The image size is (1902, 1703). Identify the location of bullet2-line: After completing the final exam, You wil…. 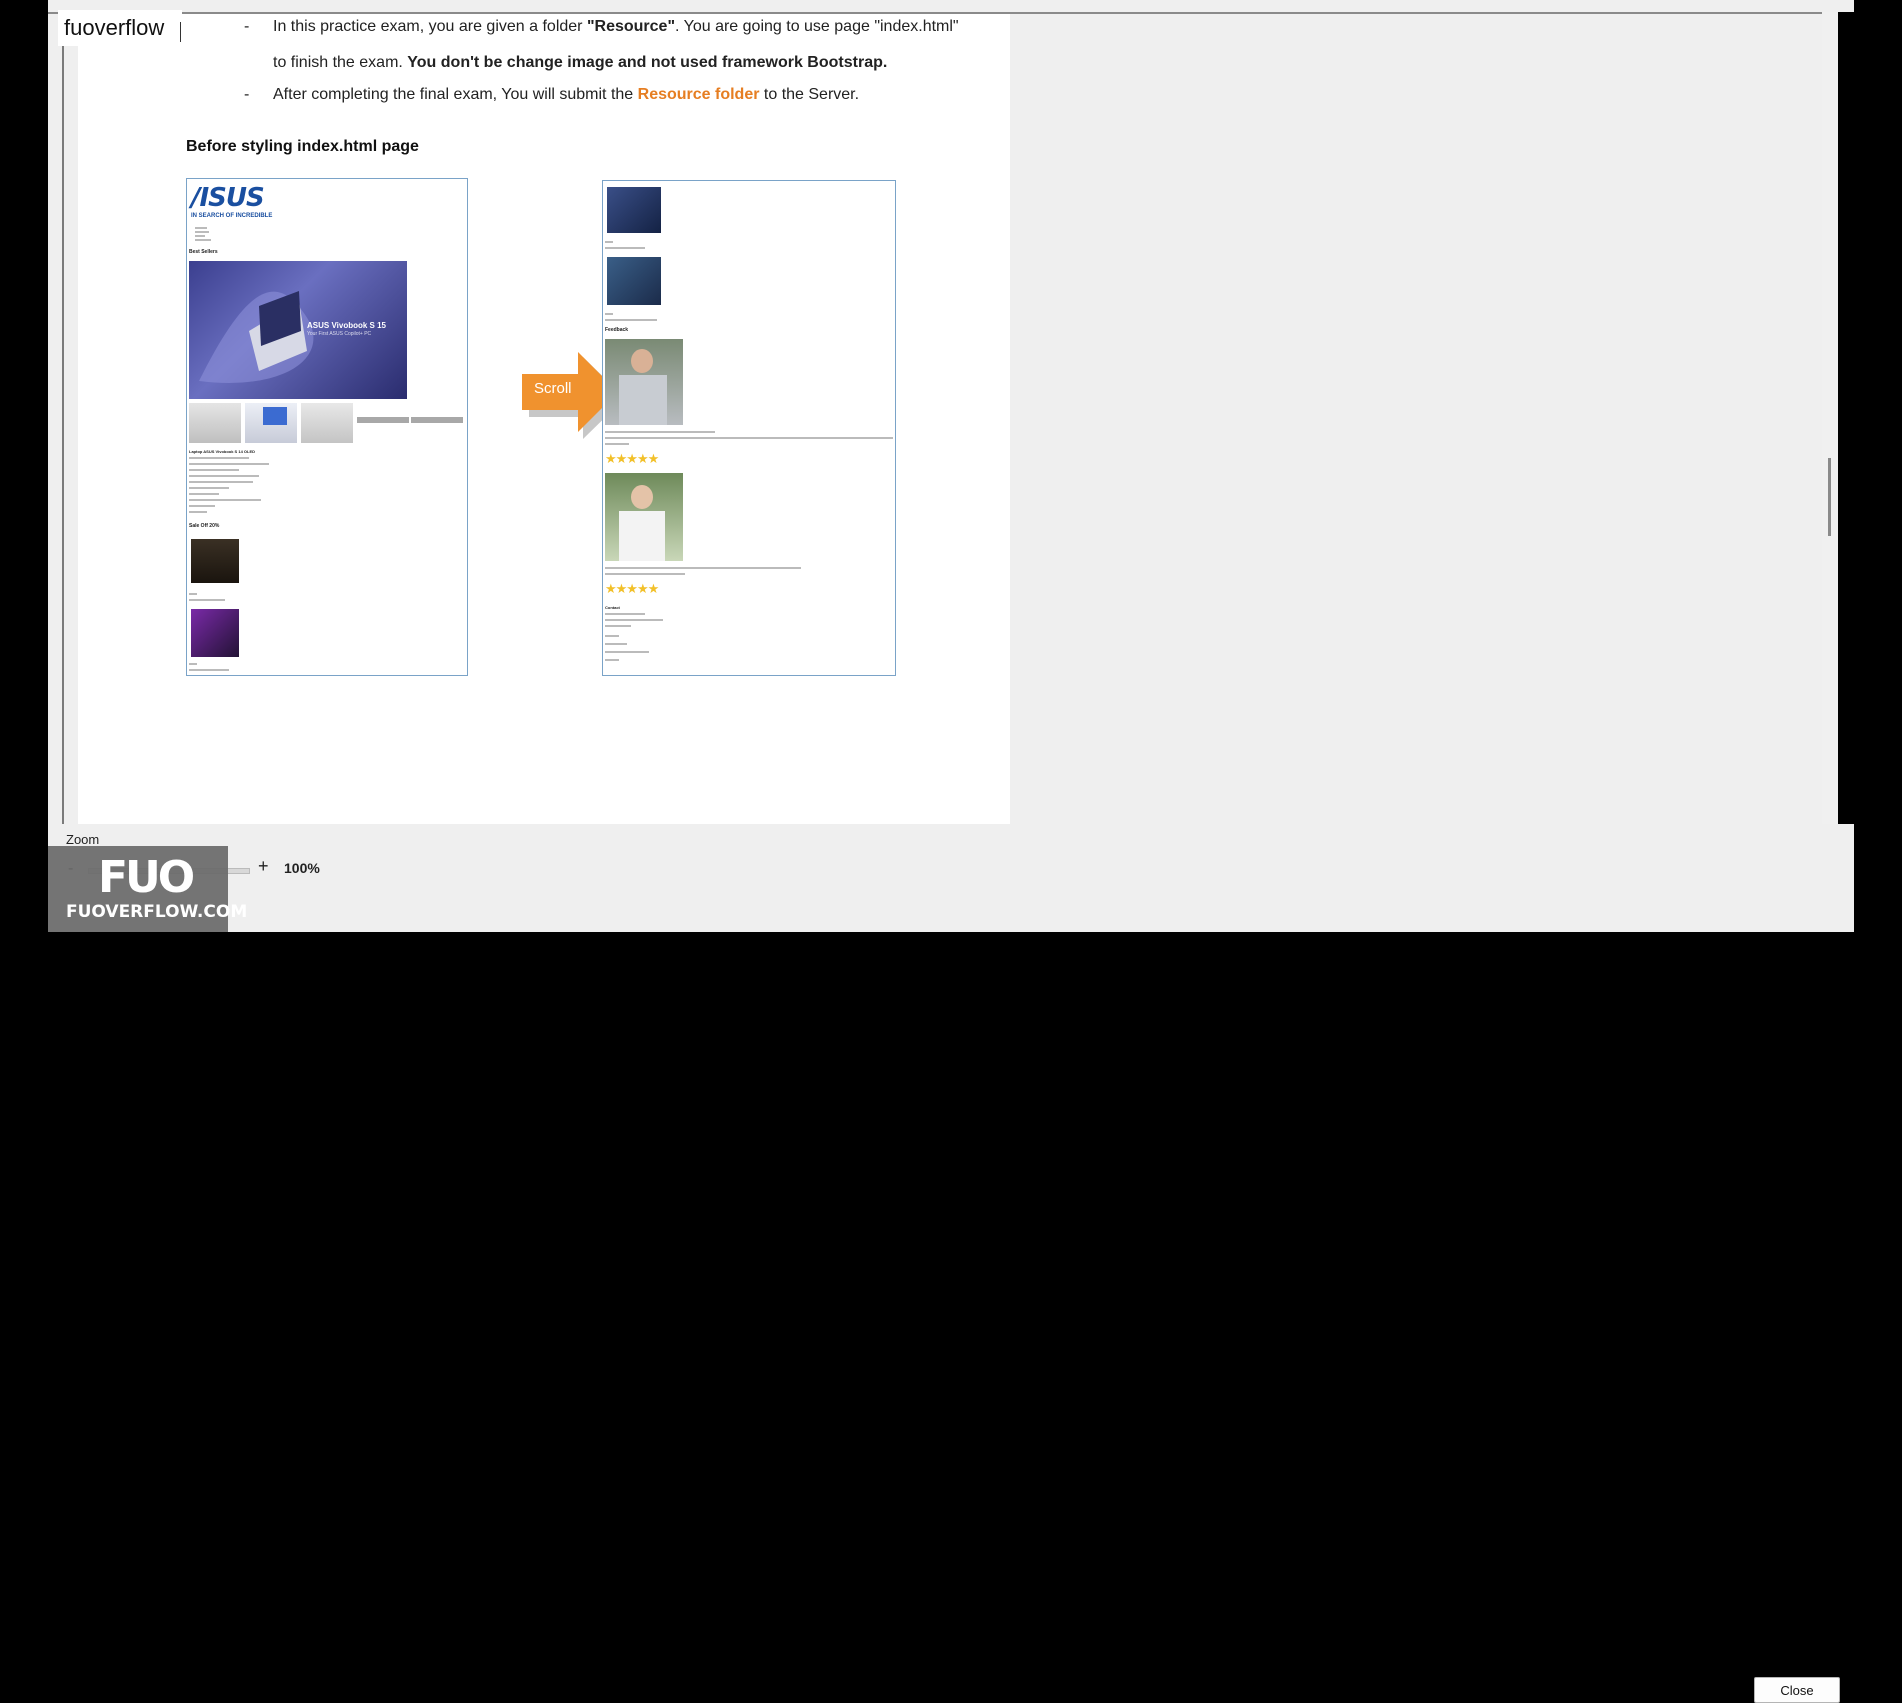
(566, 94).